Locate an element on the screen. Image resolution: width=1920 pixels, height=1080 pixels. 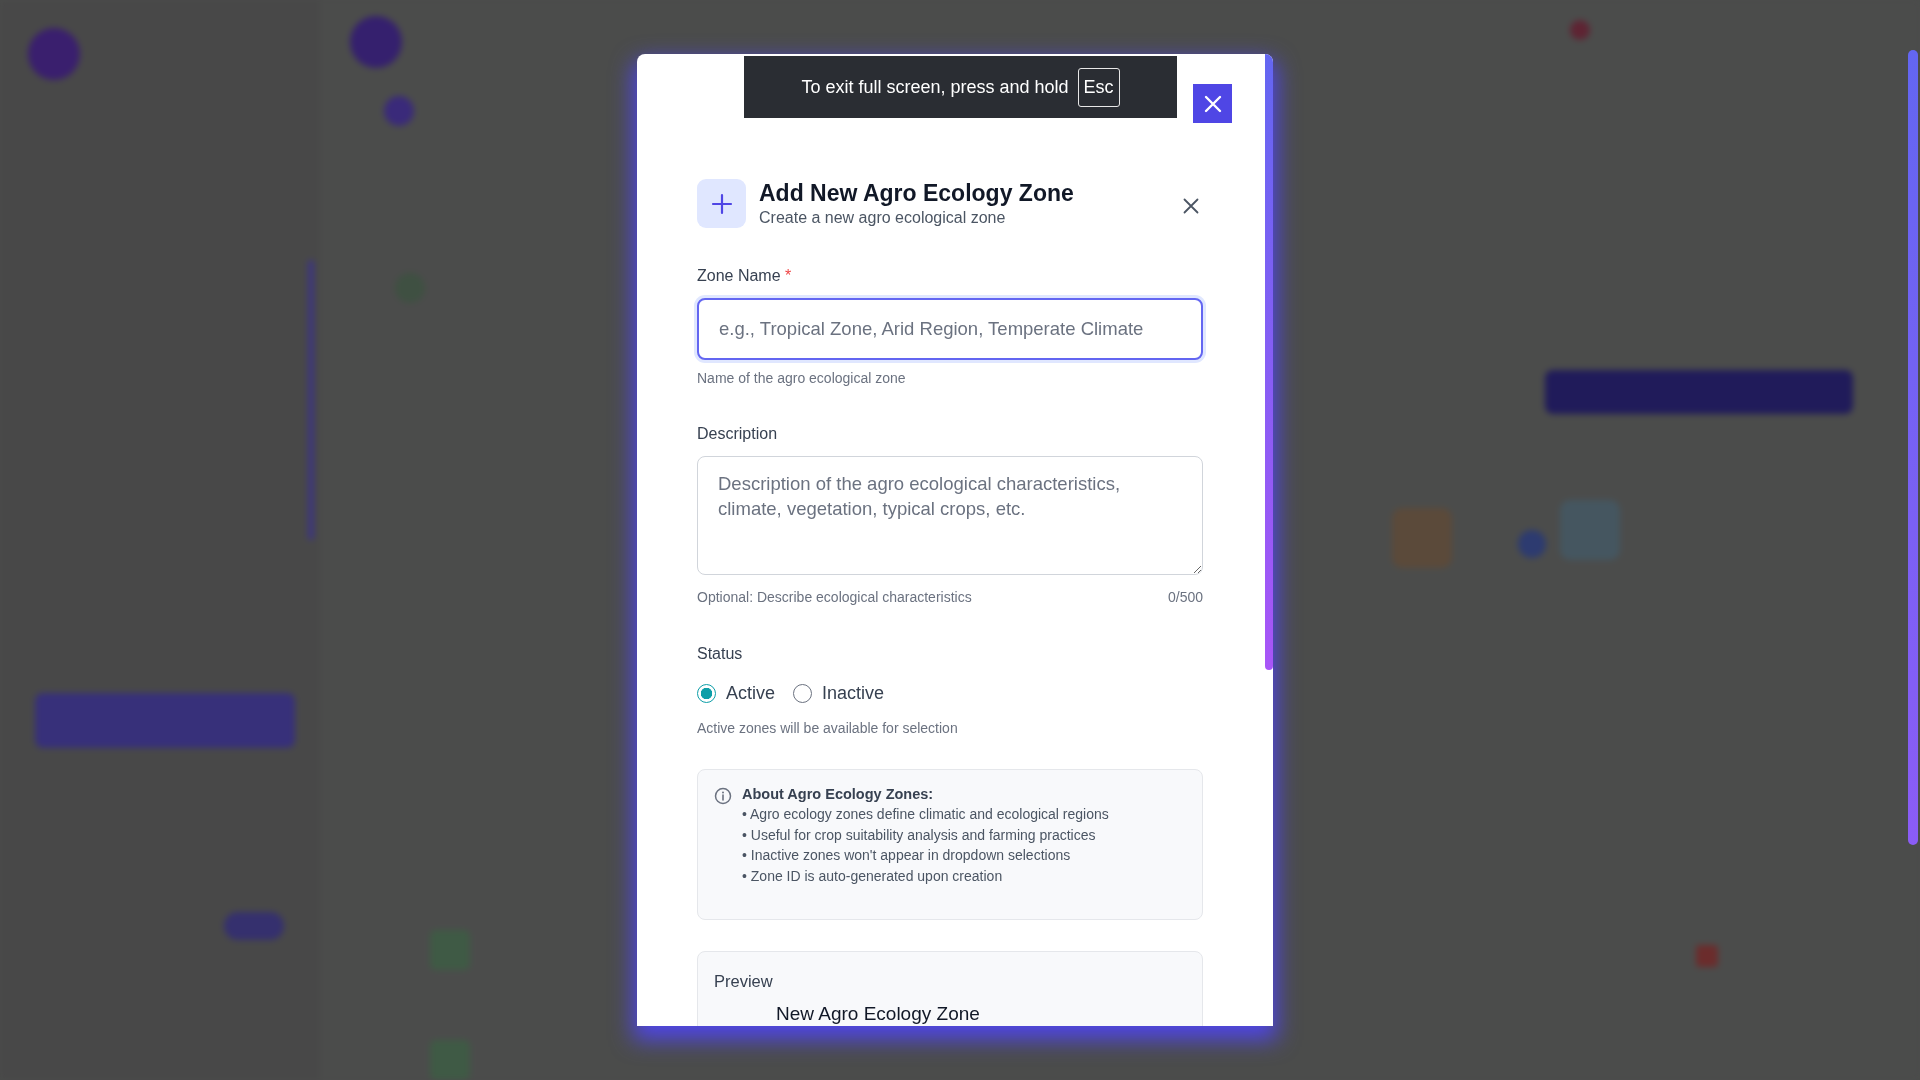
character-counter: 0/500 is located at coordinates (1185, 597).